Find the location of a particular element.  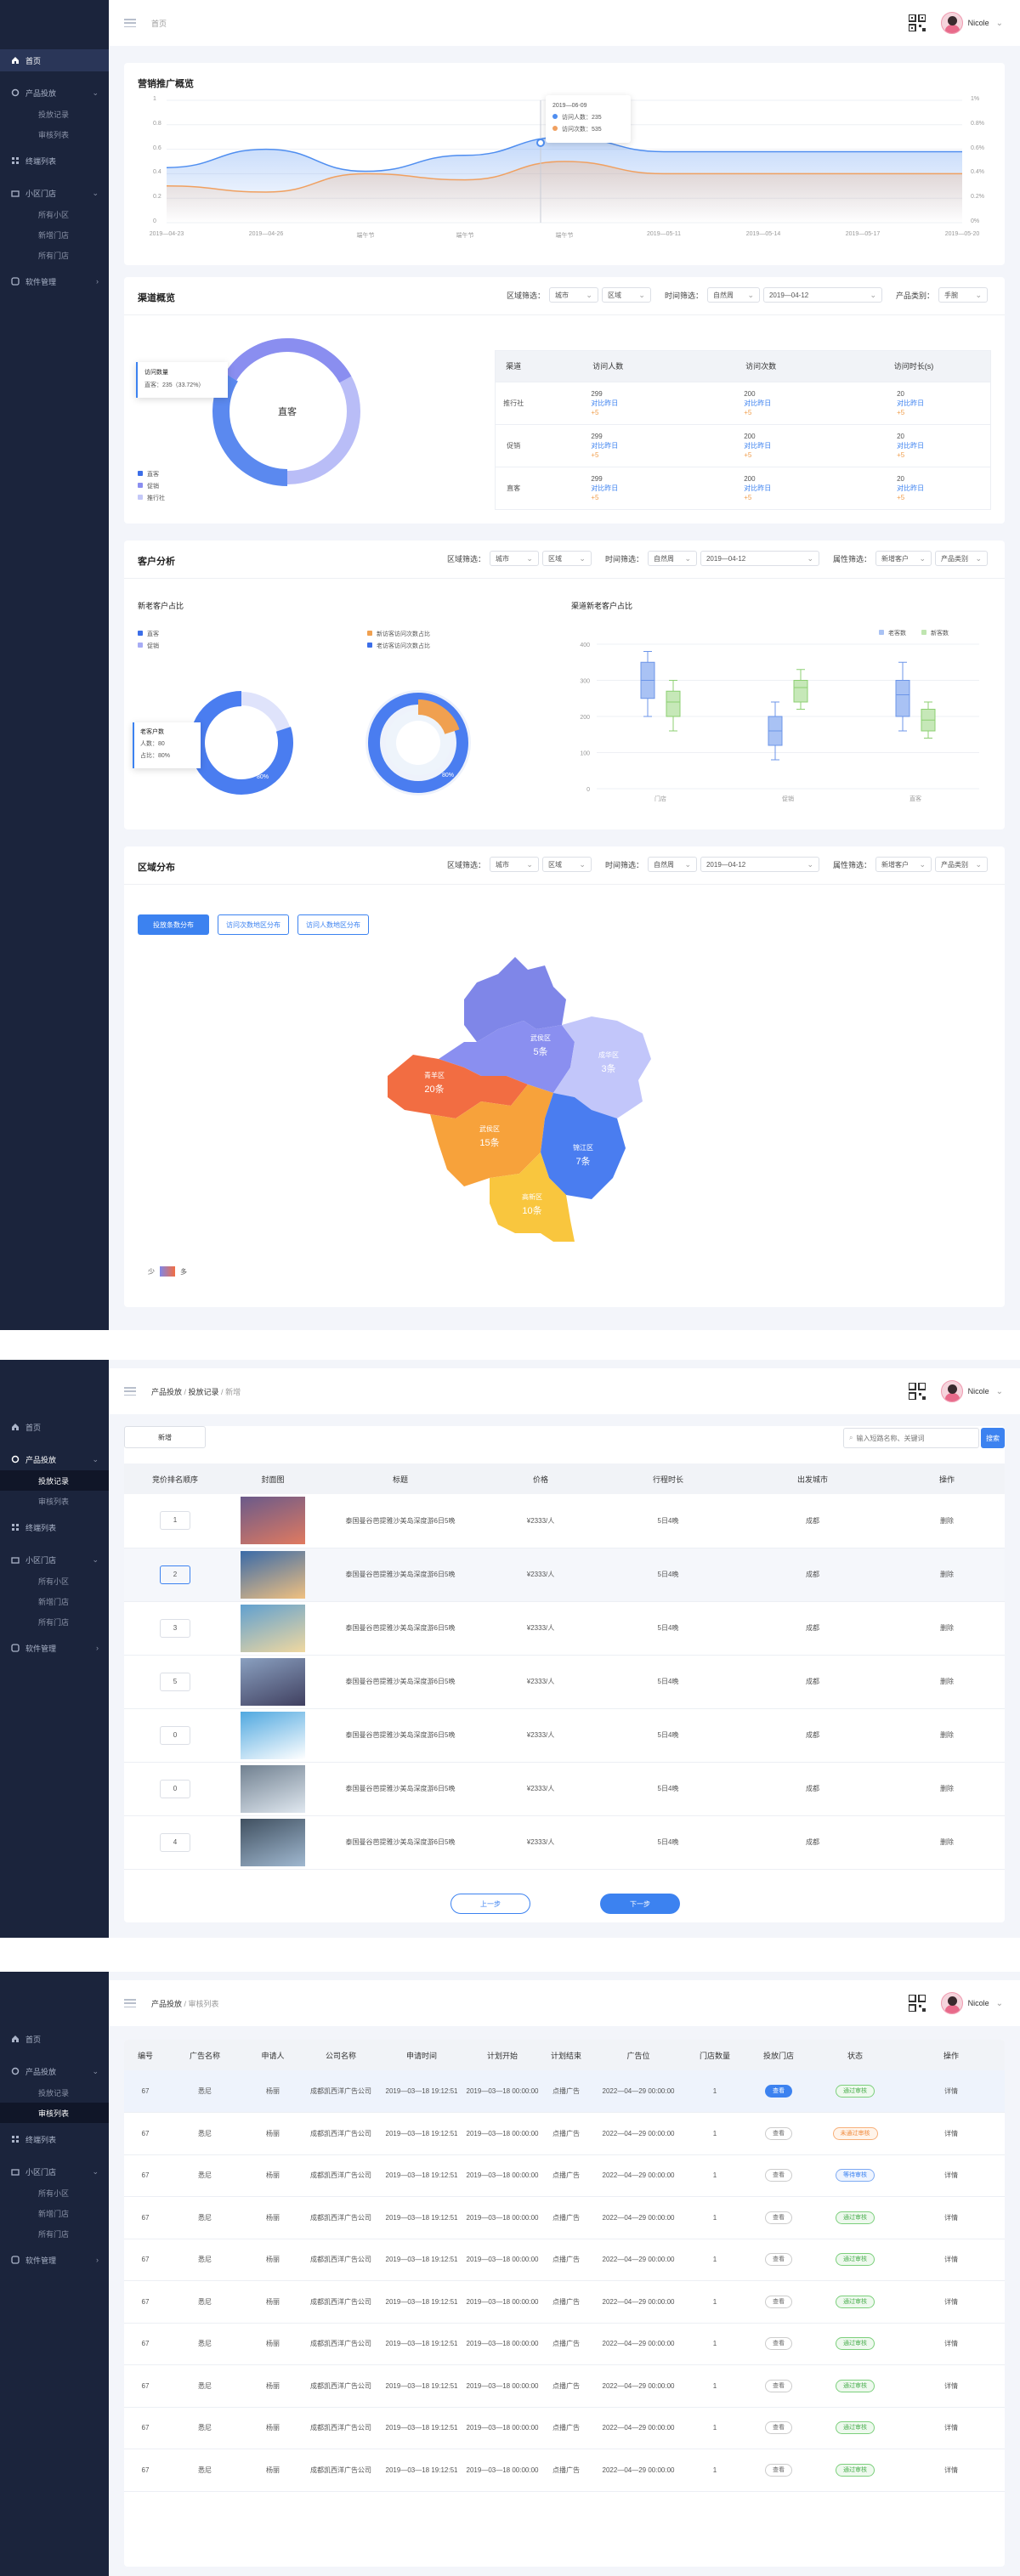

rank-input: 3 is located at coordinates (175, 1628).